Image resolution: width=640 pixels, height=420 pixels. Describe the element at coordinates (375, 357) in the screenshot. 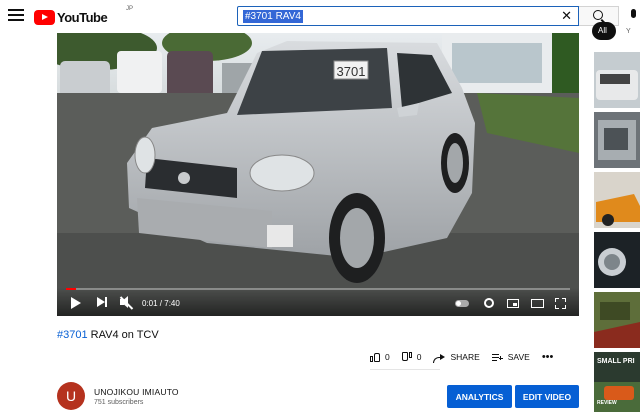

I see `thumbs-up-icon` at that location.